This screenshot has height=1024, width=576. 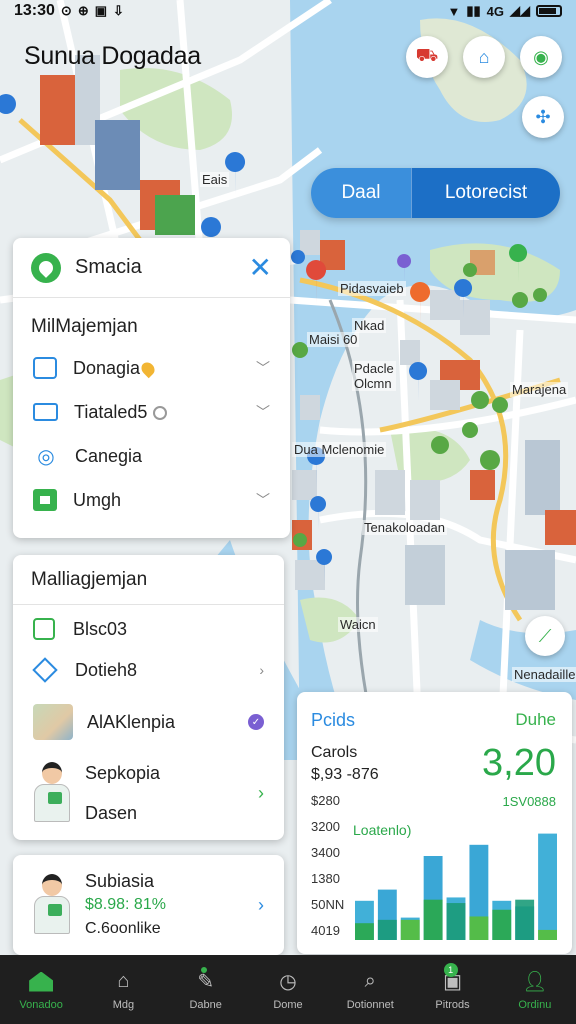 What do you see at coordinates (84, 326) in the screenshot?
I see `filter-card-subtitle: MilMajemjan` at bounding box center [84, 326].